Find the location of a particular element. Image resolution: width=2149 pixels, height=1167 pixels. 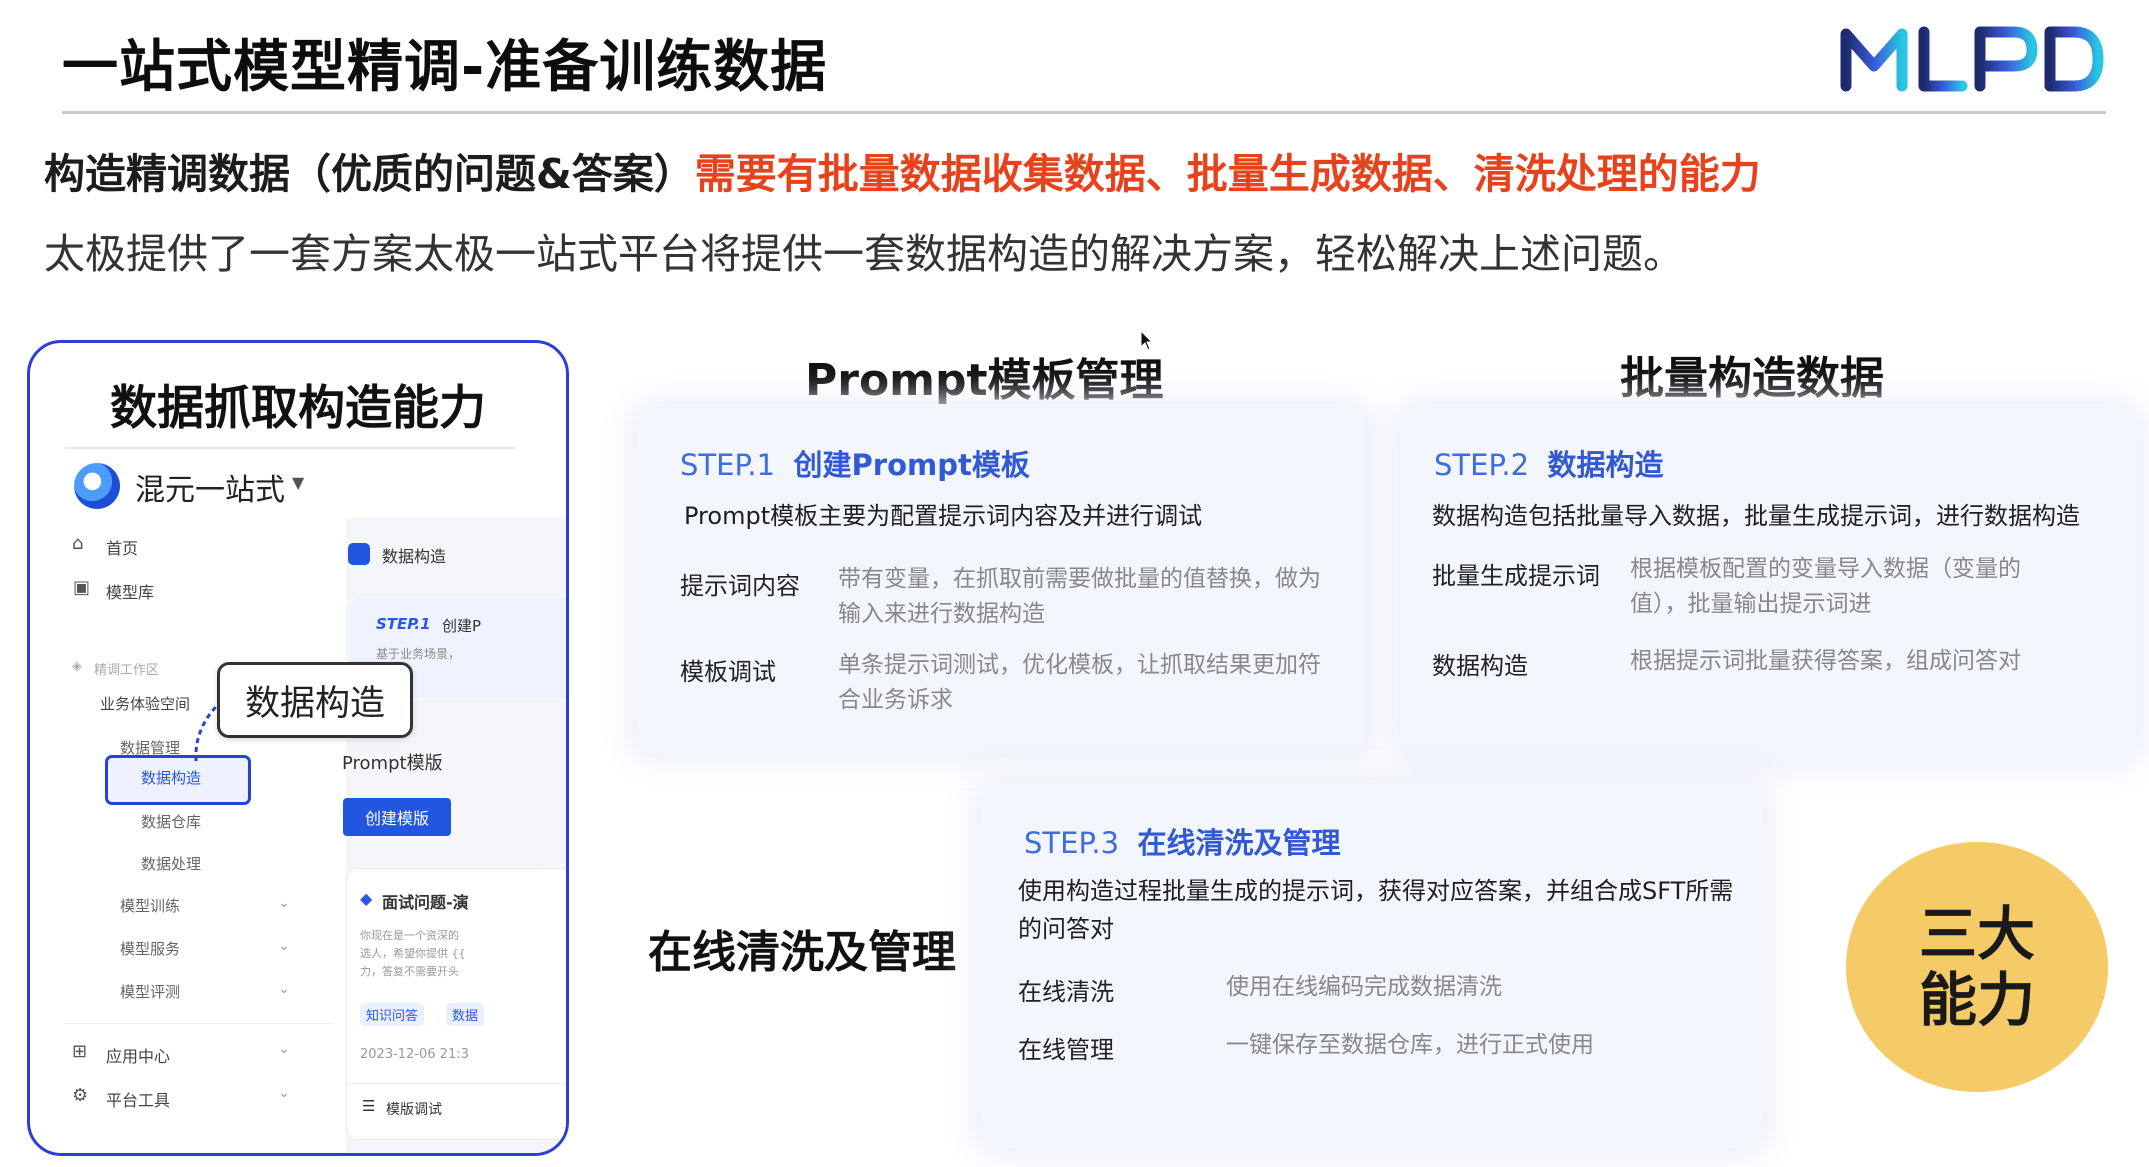

step2-row2-value: 根据提示词批量获得答案，组成问答对 is located at coordinates (1825, 661).